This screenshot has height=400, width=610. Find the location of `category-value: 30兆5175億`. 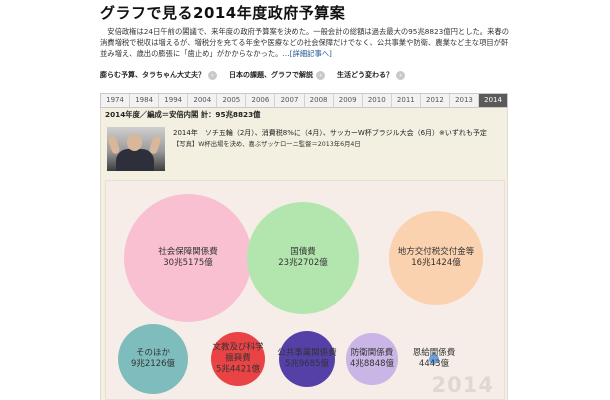

category-value: 30兆5175億 is located at coordinates (188, 263).